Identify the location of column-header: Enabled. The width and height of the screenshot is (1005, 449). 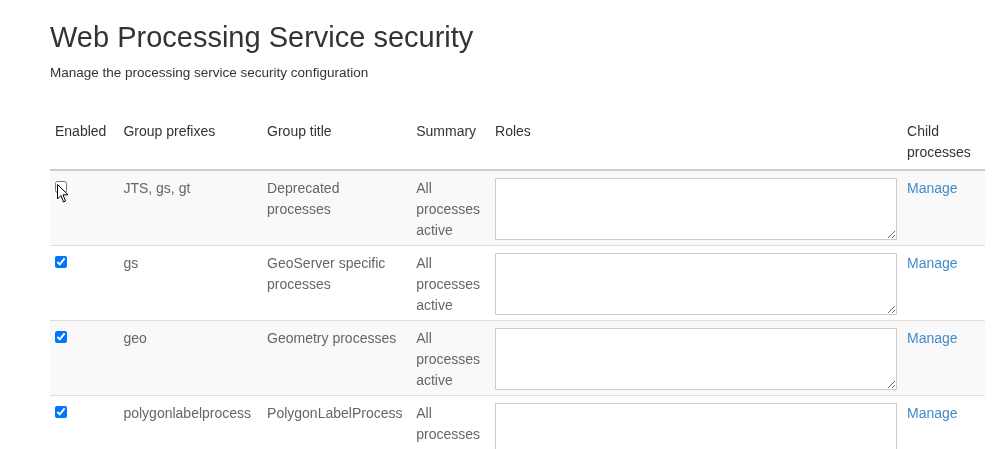
(81, 131).